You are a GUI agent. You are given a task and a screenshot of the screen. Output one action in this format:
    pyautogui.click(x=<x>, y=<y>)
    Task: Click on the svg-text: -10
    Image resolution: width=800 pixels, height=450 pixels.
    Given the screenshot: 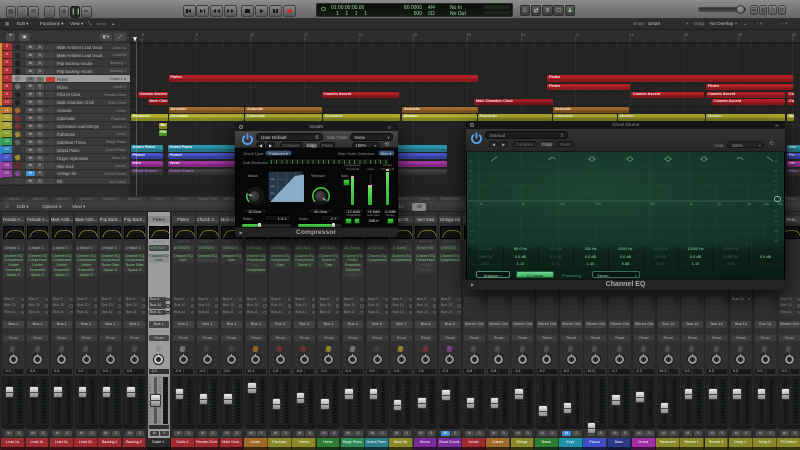 What is the action you would take?
    pyautogui.click(x=272, y=193)
    